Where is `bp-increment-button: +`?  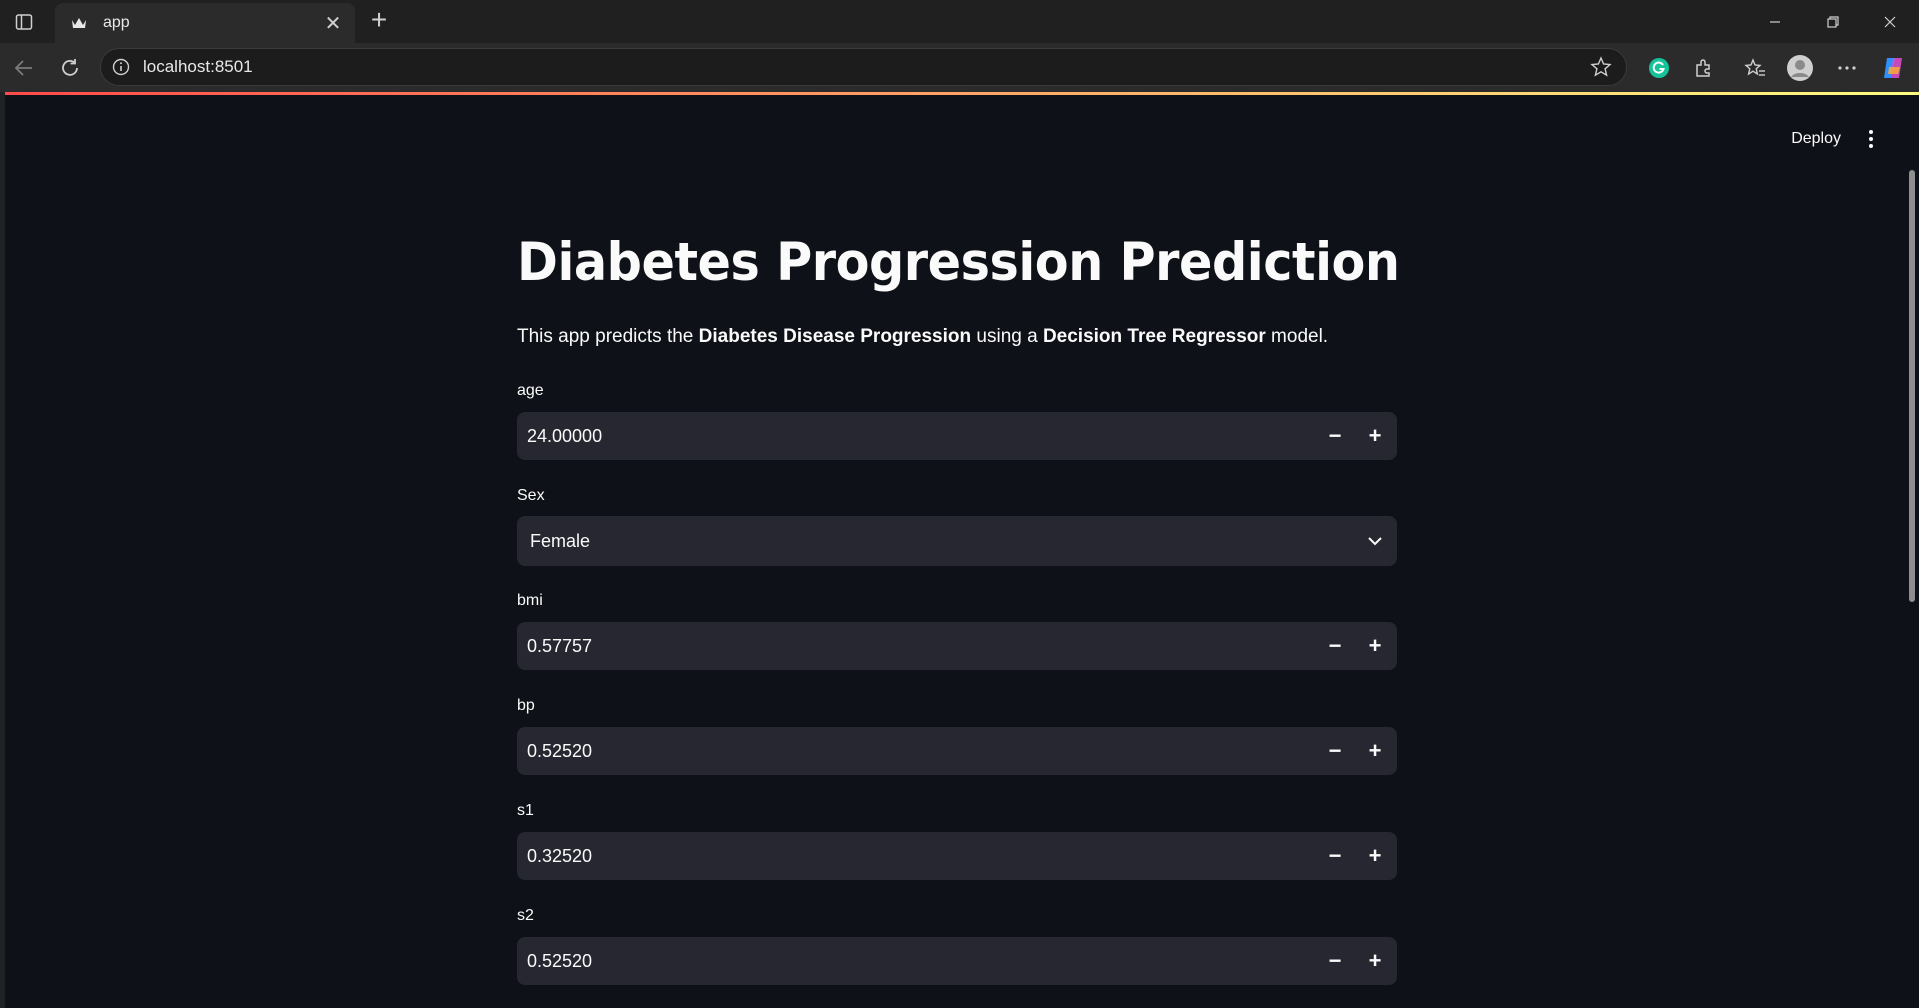 bp-increment-button: + is located at coordinates (1375, 751).